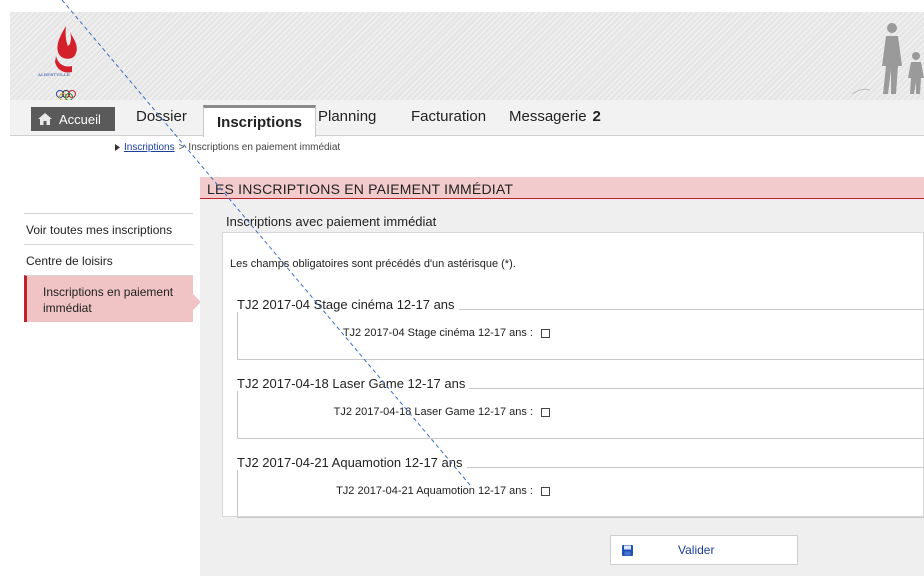  What do you see at coordinates (161, 116) in the screenshot?
I see `nav-dossier: Dossier` at bounding box center [161, 116].